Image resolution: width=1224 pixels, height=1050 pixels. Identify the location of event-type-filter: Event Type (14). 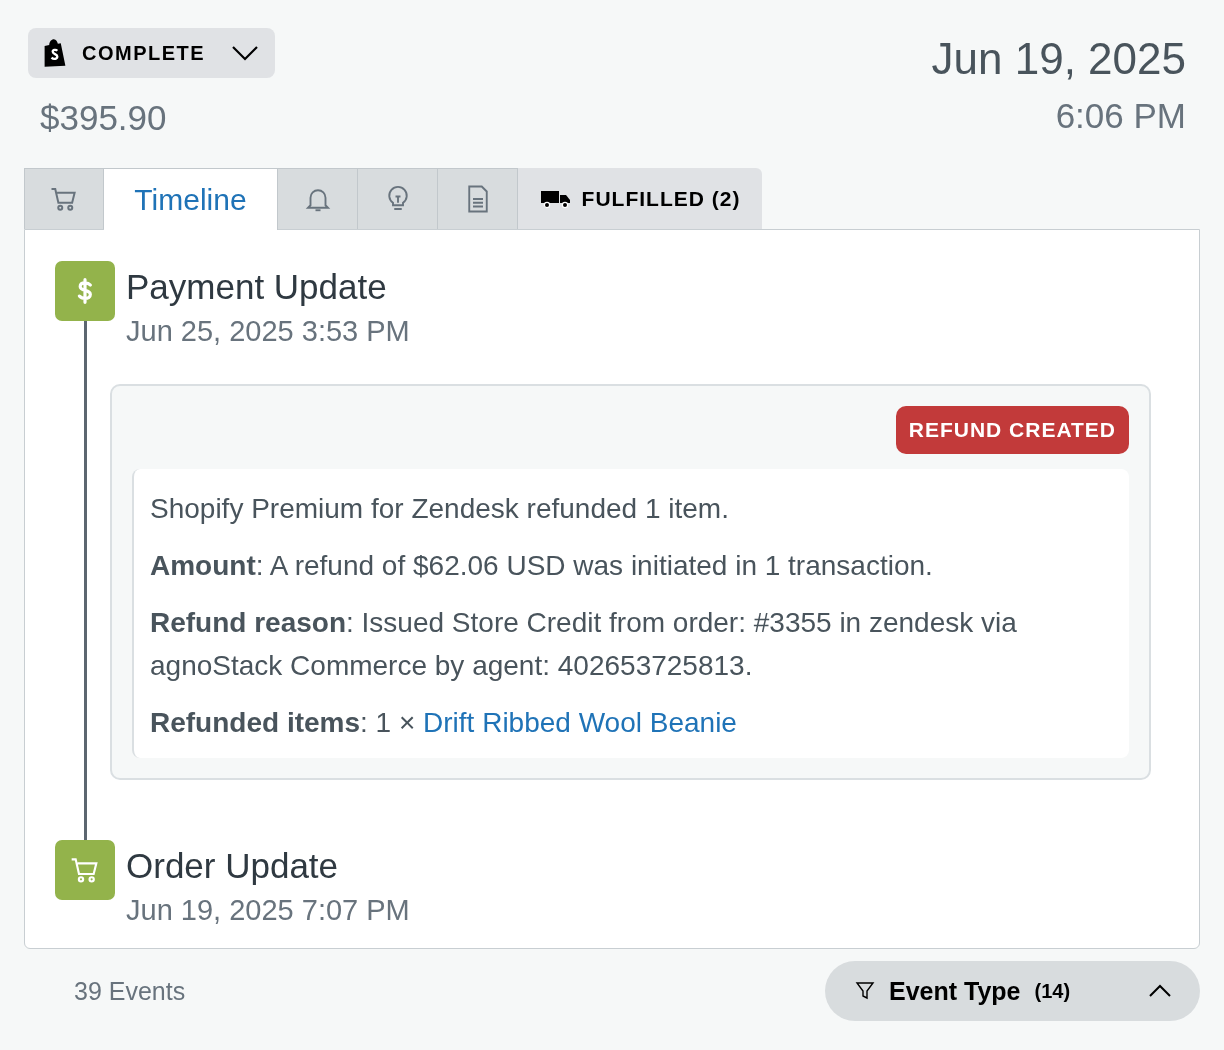
(1012, 991).